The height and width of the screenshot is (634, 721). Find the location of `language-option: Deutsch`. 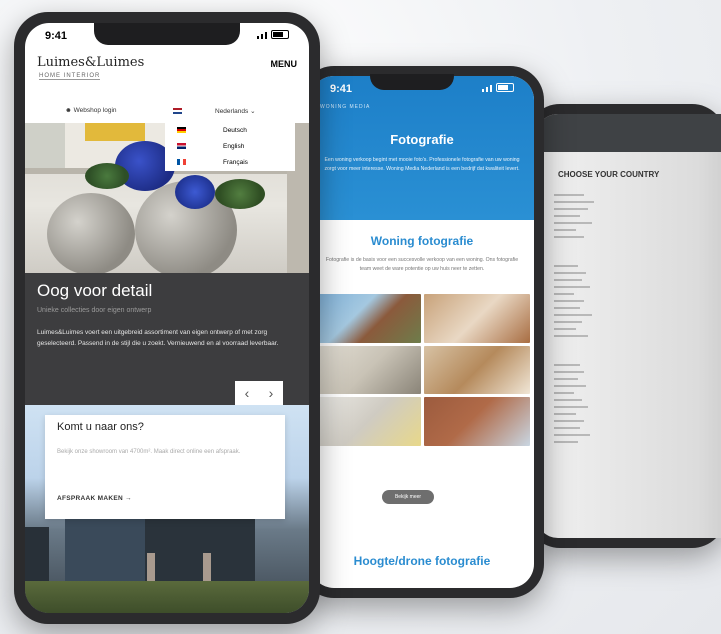

language-option: Deutsch is located at coordinates (230, 131).